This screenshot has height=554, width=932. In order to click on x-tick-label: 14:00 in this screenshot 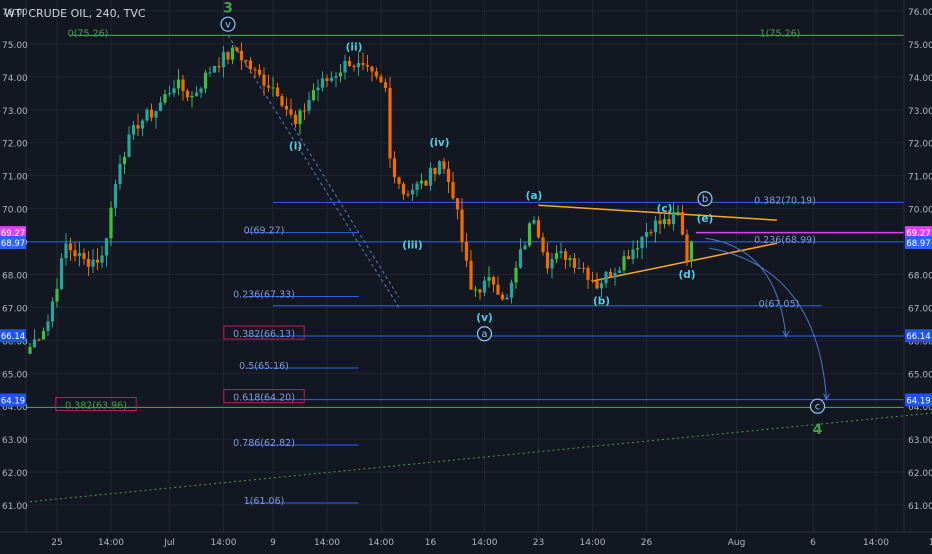, I will do `click(327, 543)`.